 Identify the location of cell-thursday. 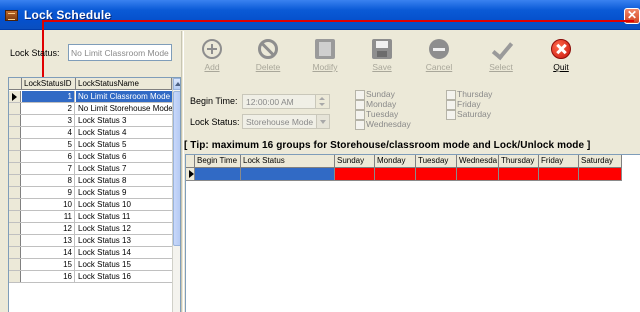
(519, 174).